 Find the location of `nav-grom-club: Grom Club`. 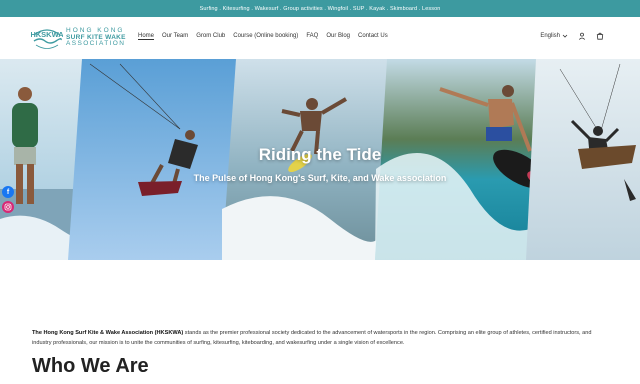

nav-grom-club: Grom Club is located at coordinates (210, 36).